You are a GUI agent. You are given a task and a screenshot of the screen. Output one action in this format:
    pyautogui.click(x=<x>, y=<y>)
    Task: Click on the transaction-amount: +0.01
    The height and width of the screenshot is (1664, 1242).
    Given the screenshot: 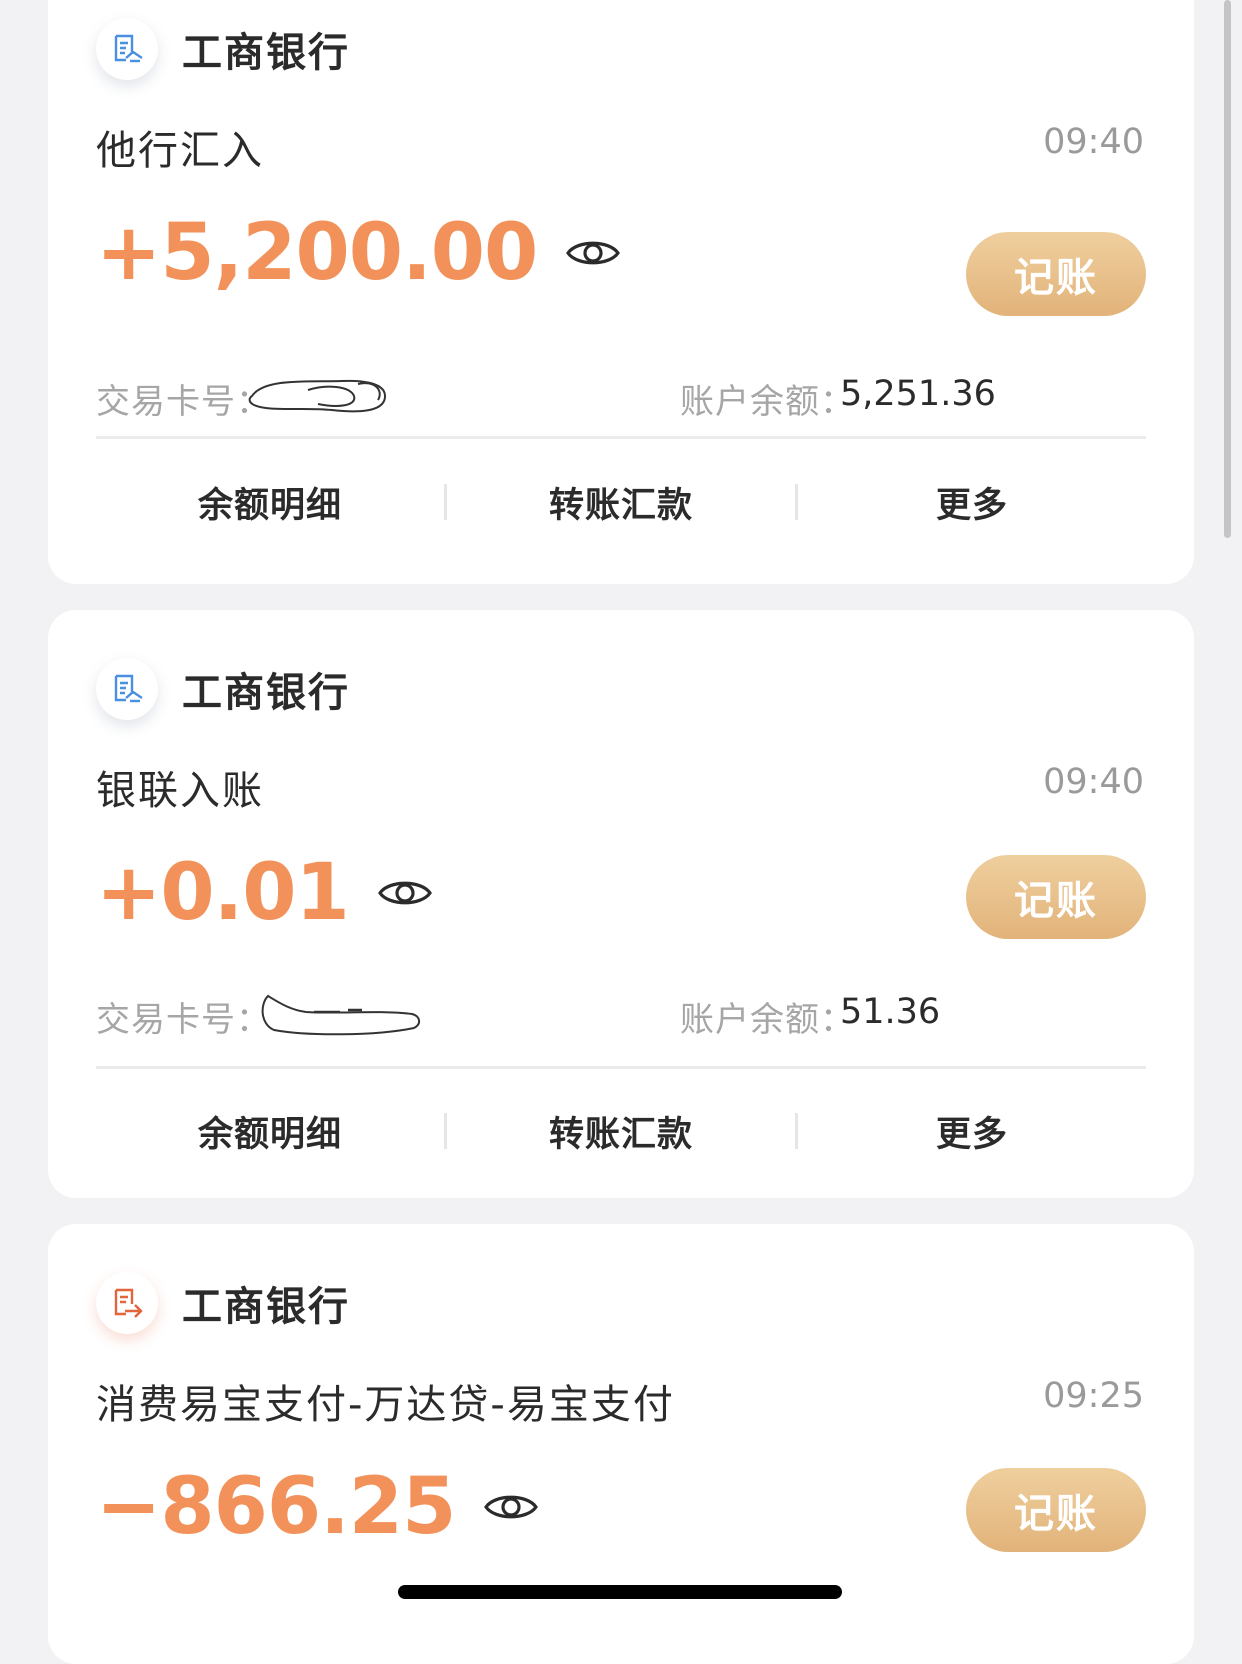 What is the action you would take?
    pyautogui.click(x=223, y=893)
    